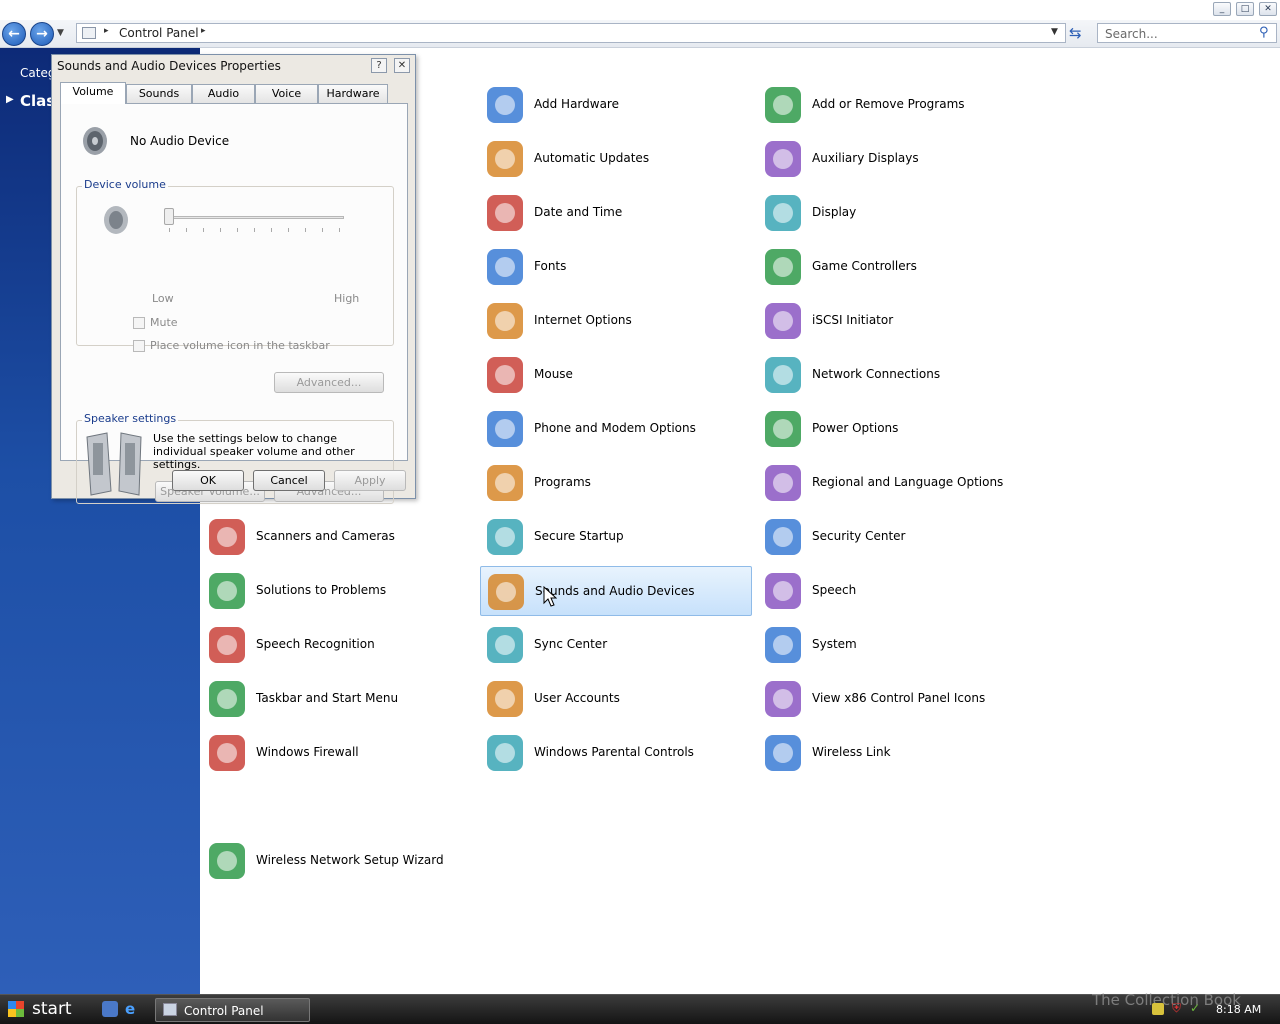  Describe the element at coordinates (1268, 9) in the screenshot. I see `close-button: ✕` at that location.